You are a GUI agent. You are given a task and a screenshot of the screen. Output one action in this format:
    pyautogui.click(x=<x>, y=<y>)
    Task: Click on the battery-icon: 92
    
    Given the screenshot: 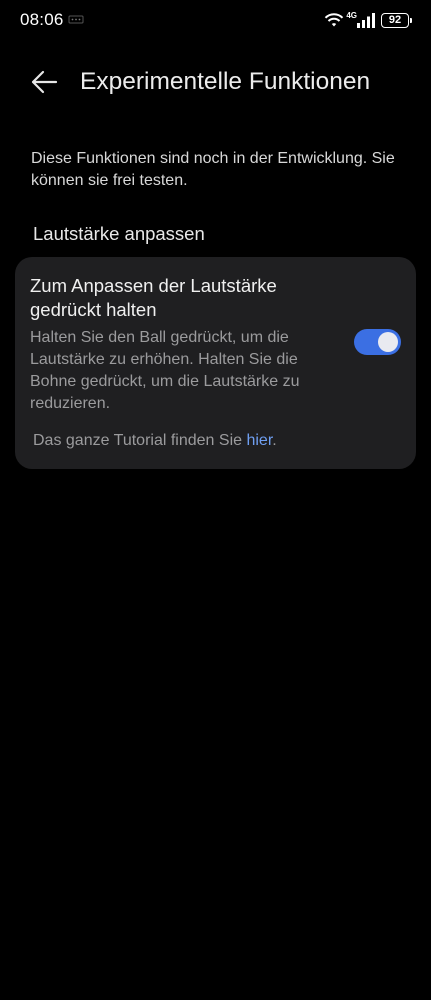 What is the action you would take?
    pyautogui.click(x=396, y=20)
    